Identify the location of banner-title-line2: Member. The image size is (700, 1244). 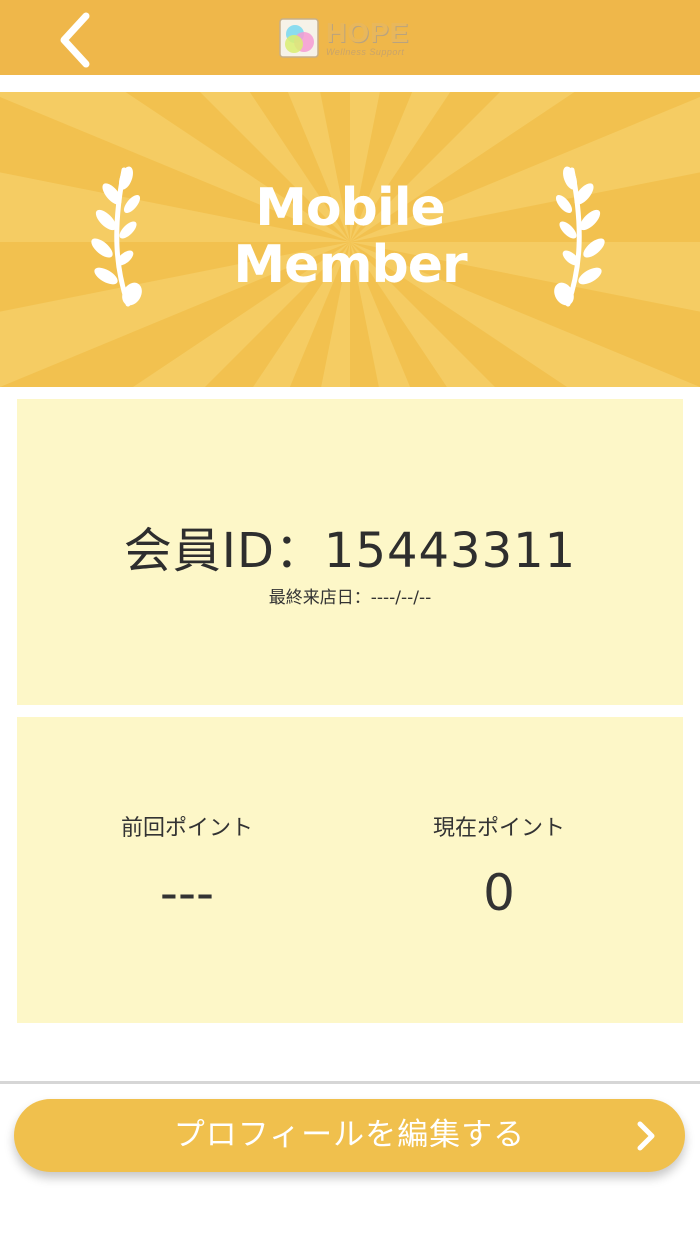
(350, 265).